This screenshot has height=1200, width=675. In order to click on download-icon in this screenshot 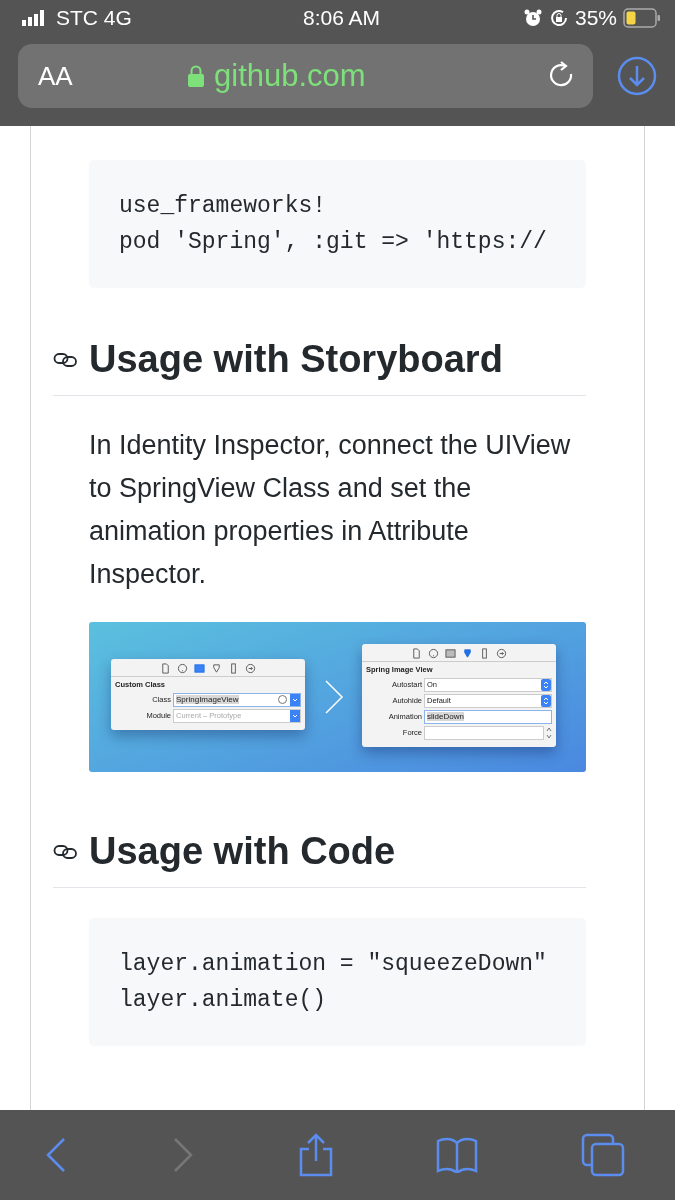, I will do `click(637, 76)`.